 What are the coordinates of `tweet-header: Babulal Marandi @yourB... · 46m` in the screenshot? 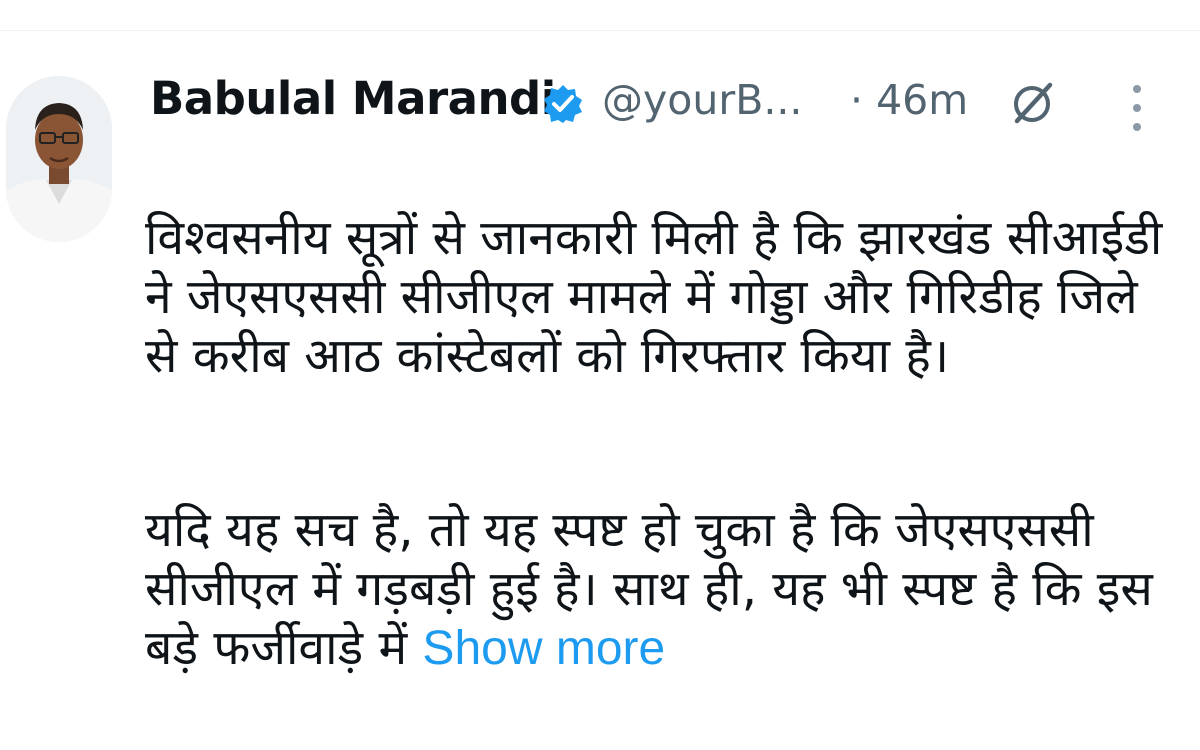 It's located at (670, 101).